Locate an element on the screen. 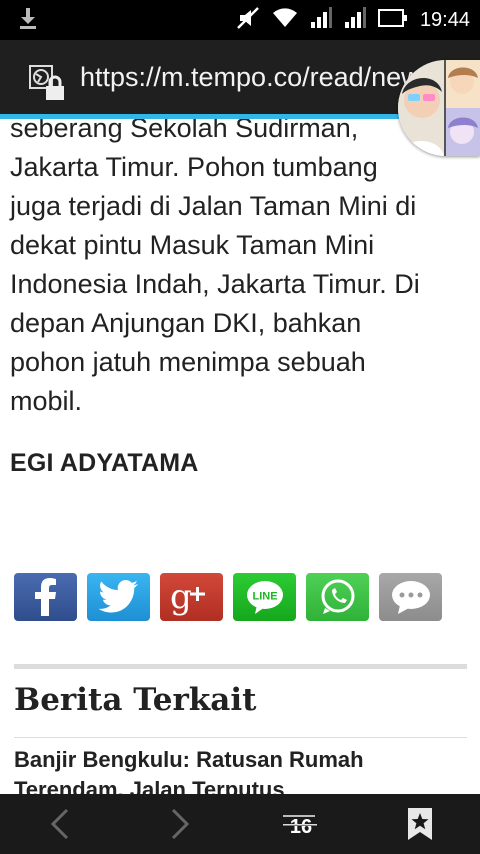 The height and width of the screenshot is (854, 480). facebook-icon is located at coordinates (45, 597).